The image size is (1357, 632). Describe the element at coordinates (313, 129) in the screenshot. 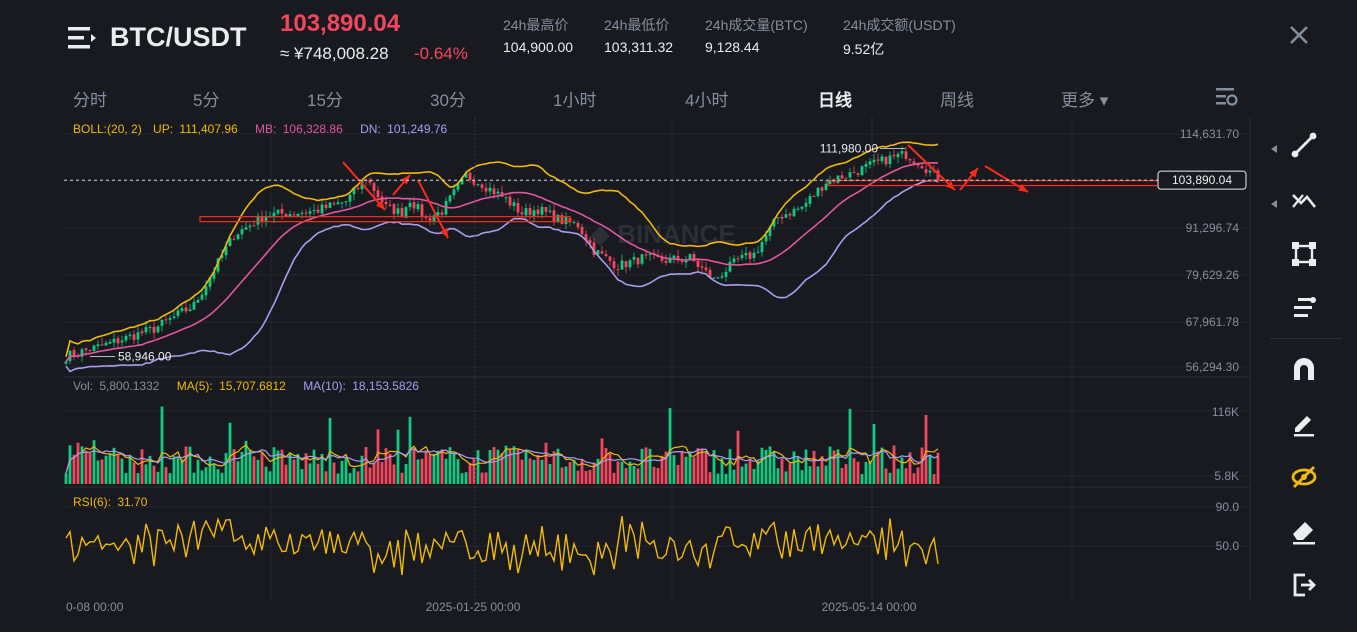

I see `boll-mb-value: 106,328.86` at that location.